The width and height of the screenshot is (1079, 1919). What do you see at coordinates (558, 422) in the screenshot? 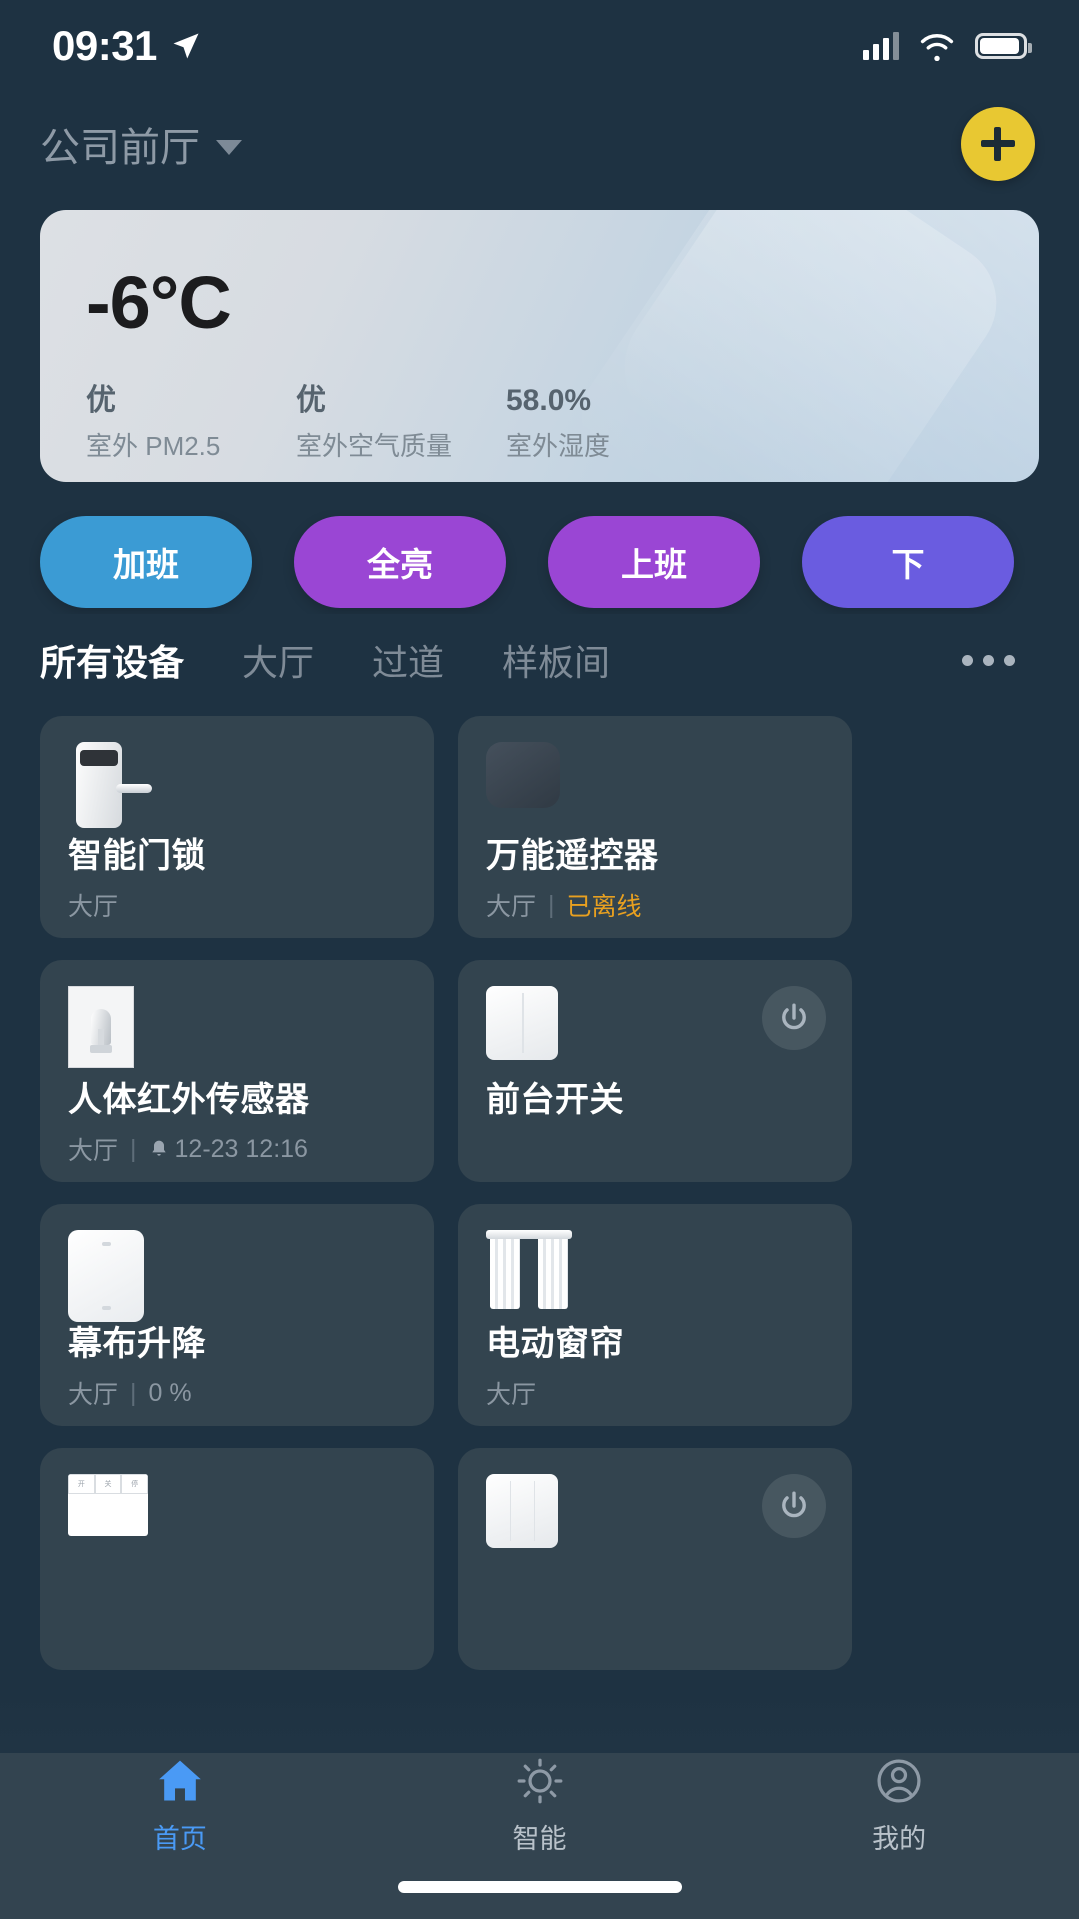
I see `weather-metric-humidity: 58.0% 室外湿度` at bounding box center [558, 422].